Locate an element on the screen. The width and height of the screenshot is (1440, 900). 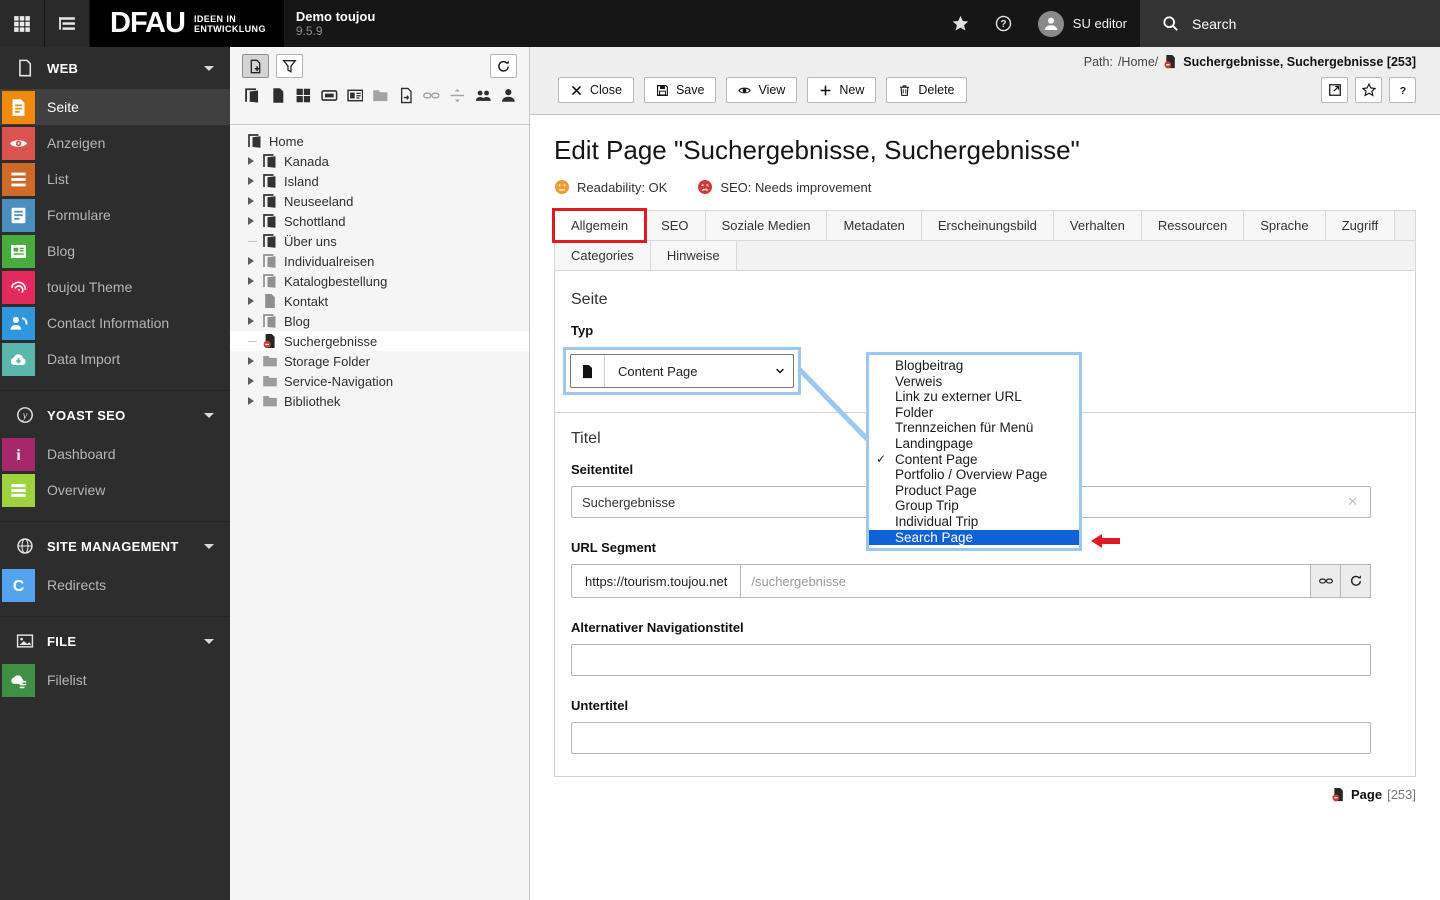
tree-node-home: Home is located at coordinates (379, 141).